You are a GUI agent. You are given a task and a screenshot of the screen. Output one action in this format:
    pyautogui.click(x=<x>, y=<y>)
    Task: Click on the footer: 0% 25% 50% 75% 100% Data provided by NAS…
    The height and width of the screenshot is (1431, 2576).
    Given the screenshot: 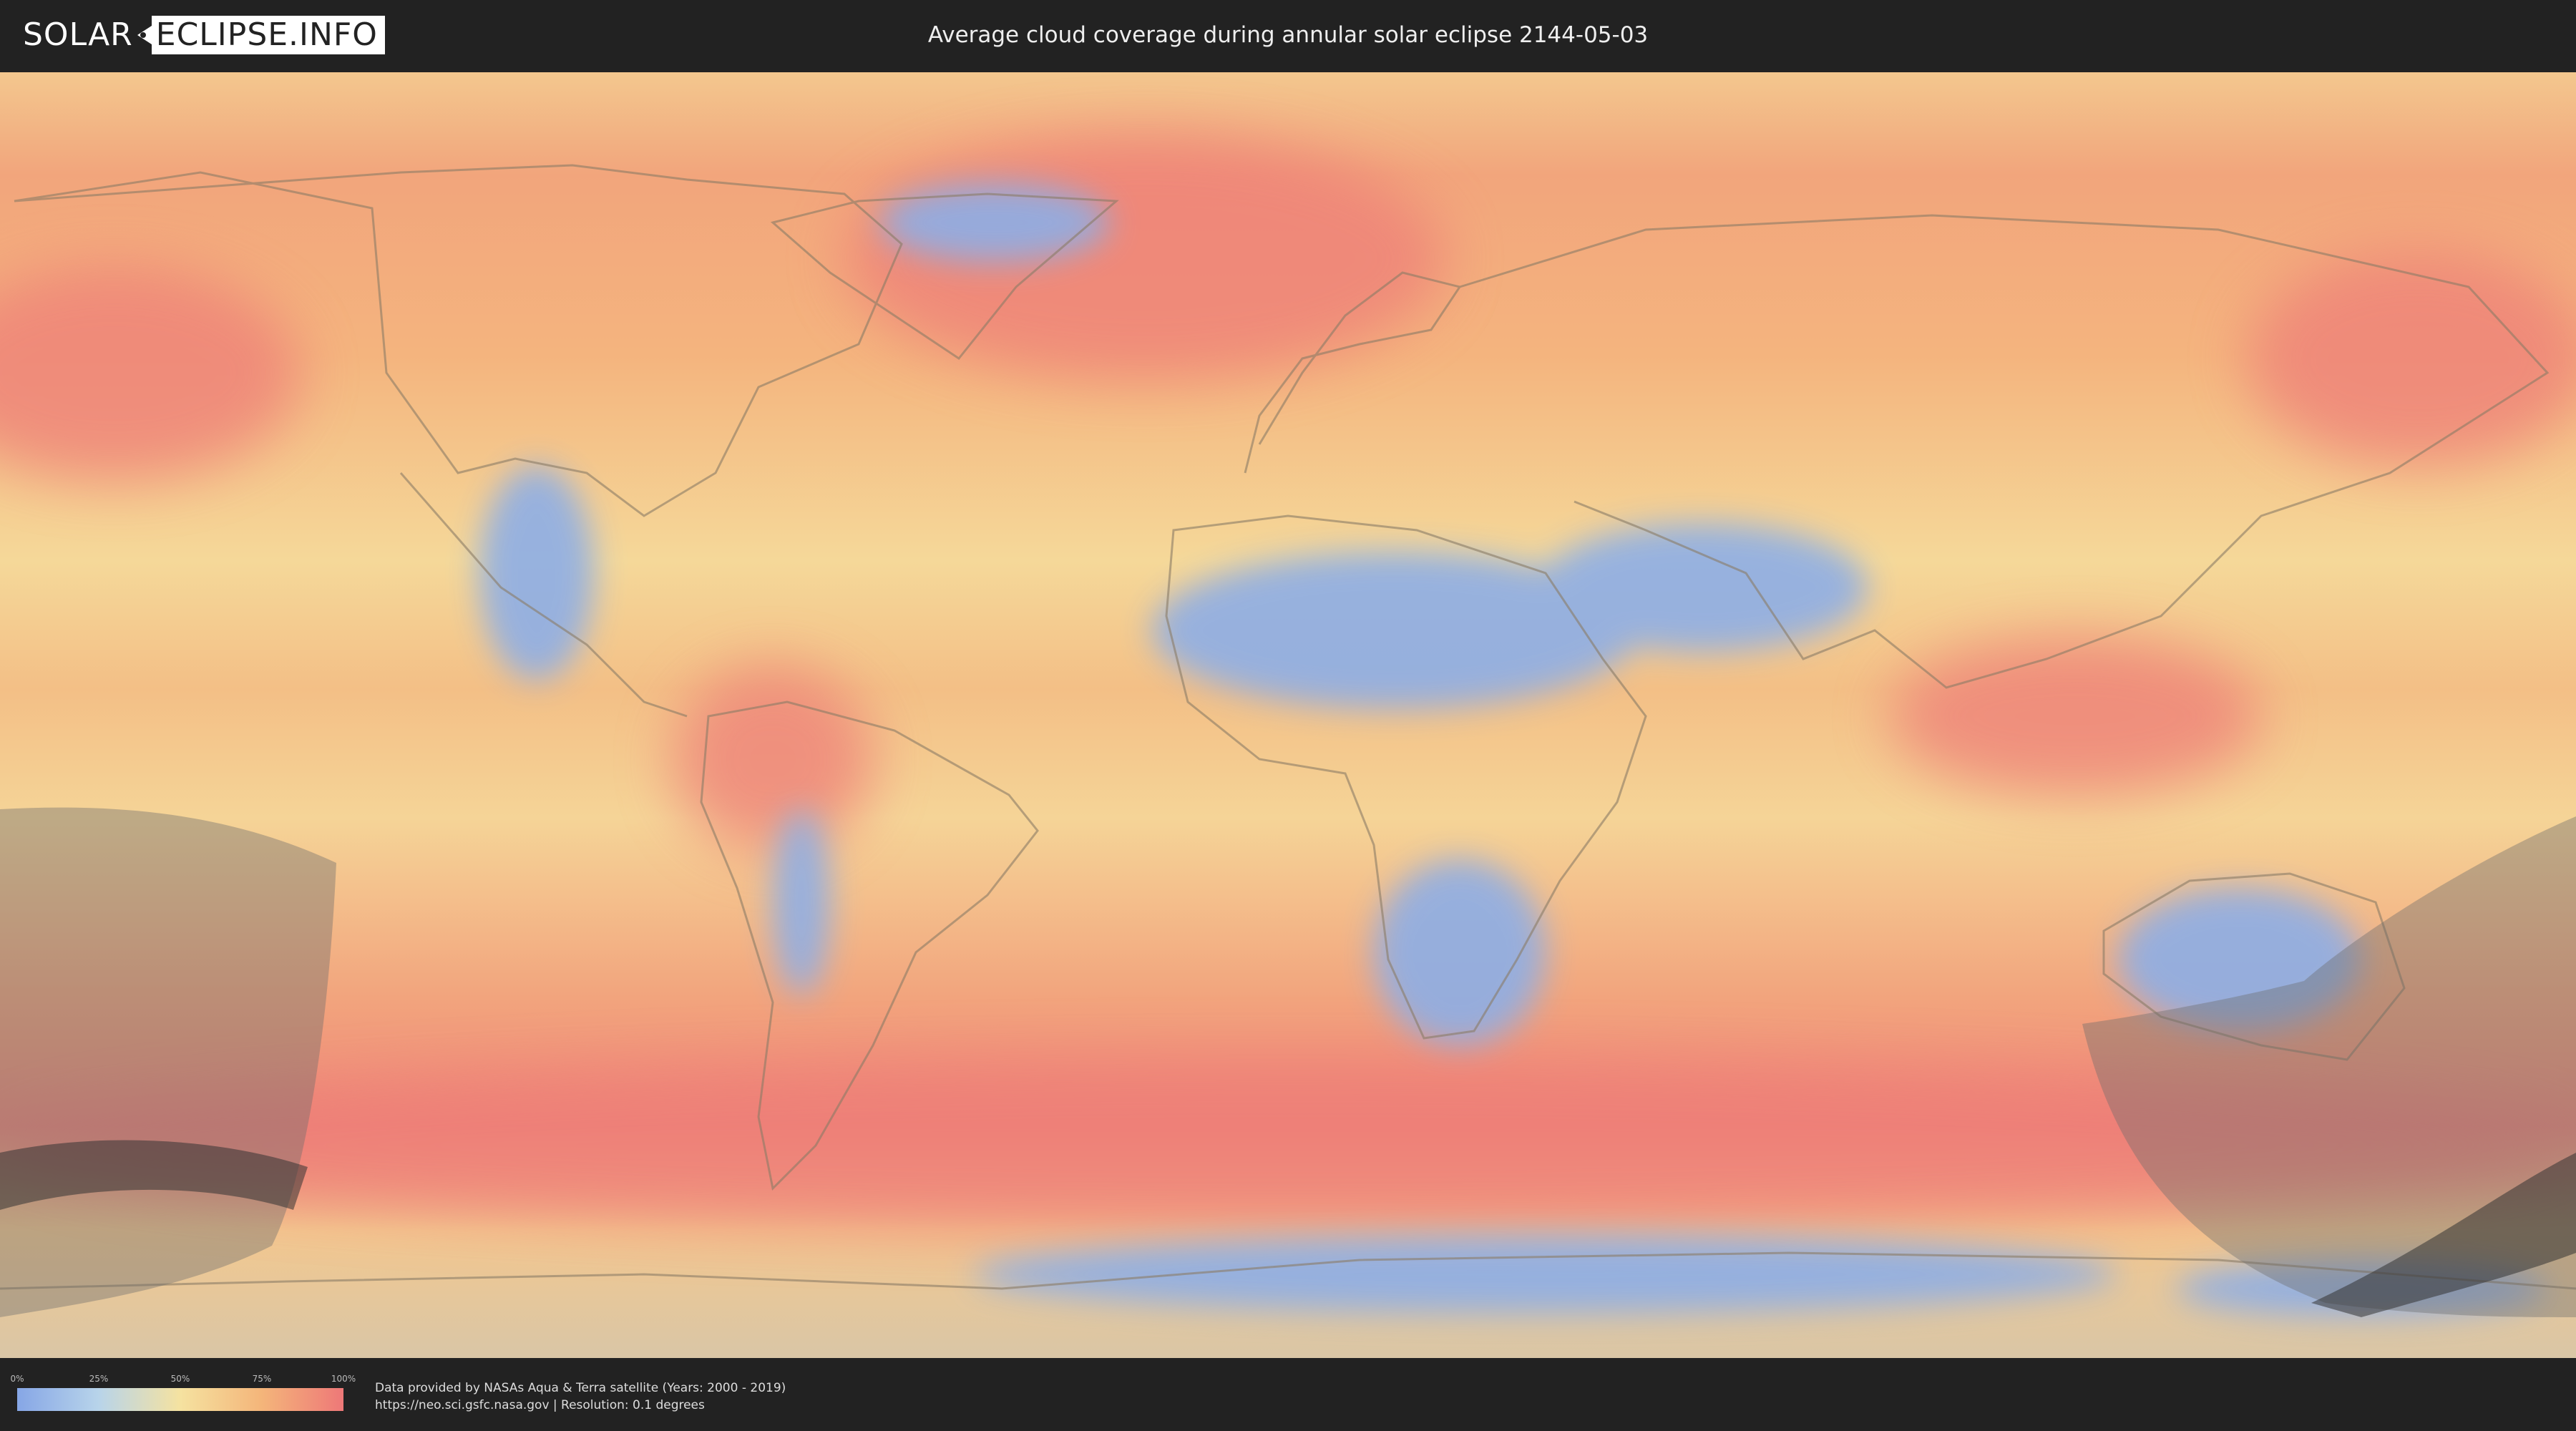 What is the action you would take?
    pyautogui.click(x=1288, y=1394)
    